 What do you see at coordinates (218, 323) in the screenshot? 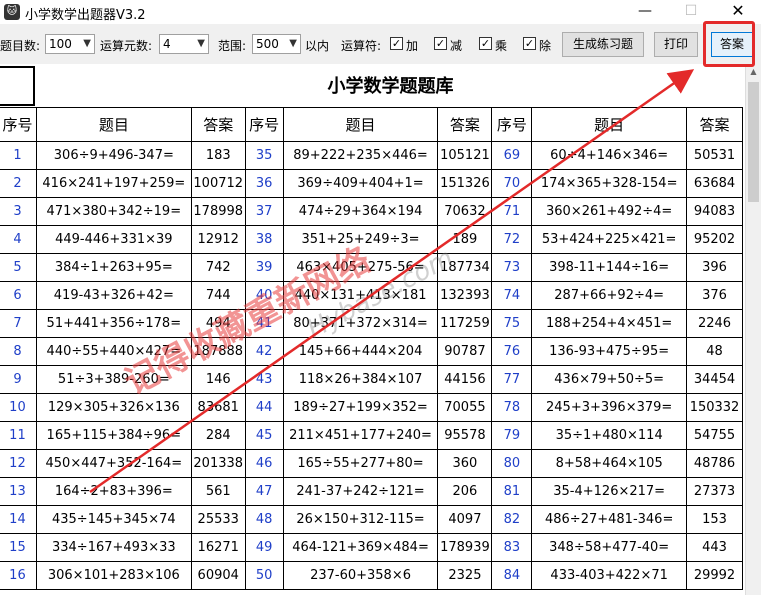
I see `answer-cell: 494` at bounding box center [218, 323].